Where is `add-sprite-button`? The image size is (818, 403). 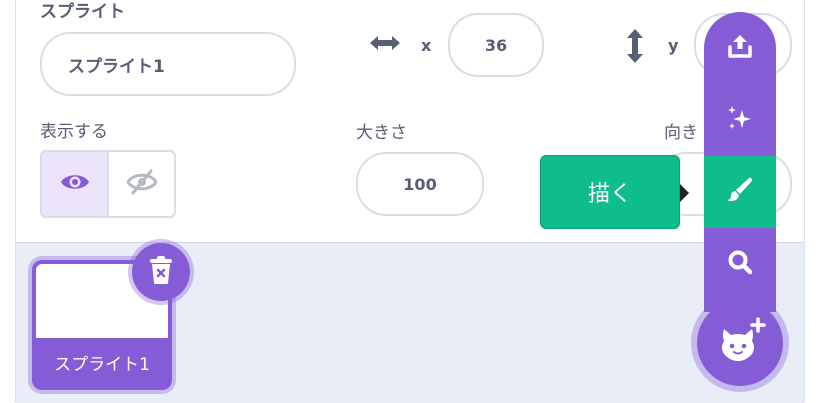
add-sprite-button is located at coordinates (740, 343).